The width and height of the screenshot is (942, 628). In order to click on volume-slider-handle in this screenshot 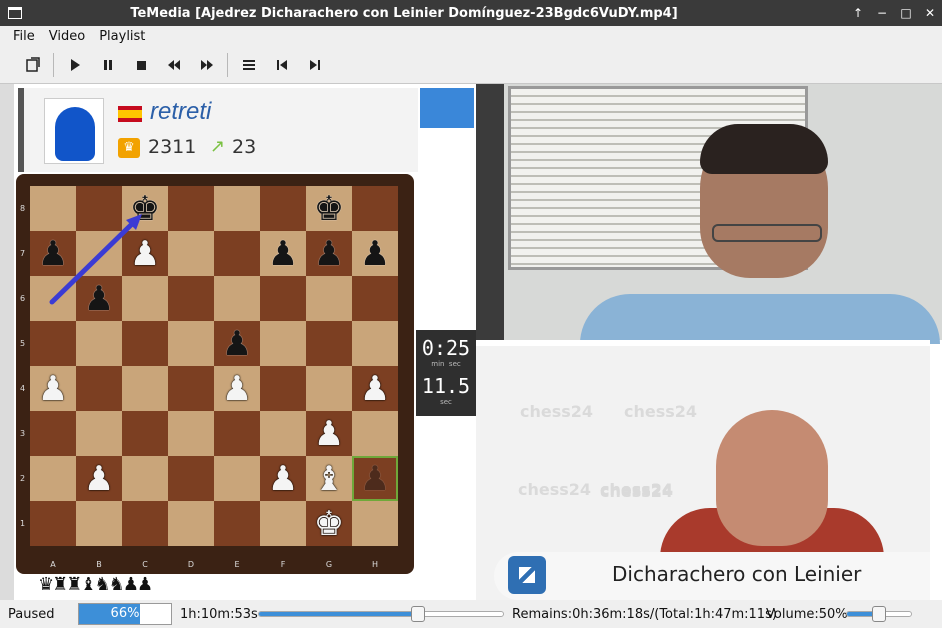, I will do `click(879, 614)`.